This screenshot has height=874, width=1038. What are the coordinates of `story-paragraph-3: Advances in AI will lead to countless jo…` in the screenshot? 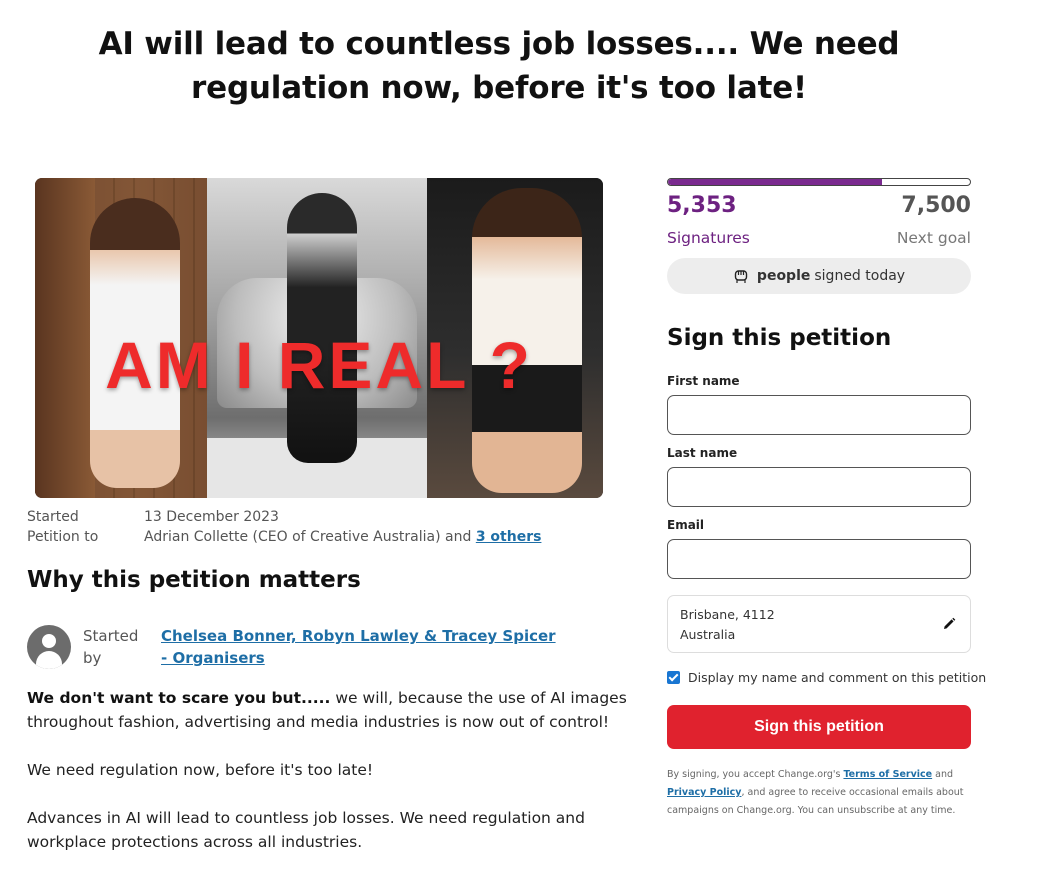 It's located at (306, 830).